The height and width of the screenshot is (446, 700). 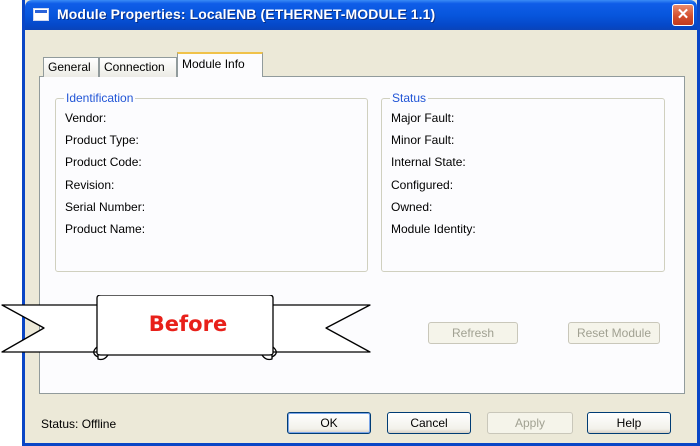 I want to click on close-button: ✕, so click(x=683, y=15).